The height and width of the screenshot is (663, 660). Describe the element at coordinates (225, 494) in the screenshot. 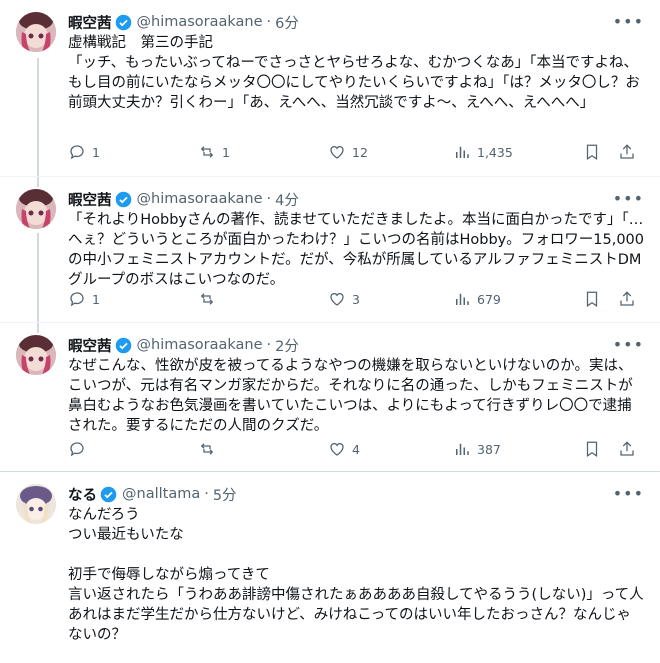

I see `timestamp: 5分` at that location.